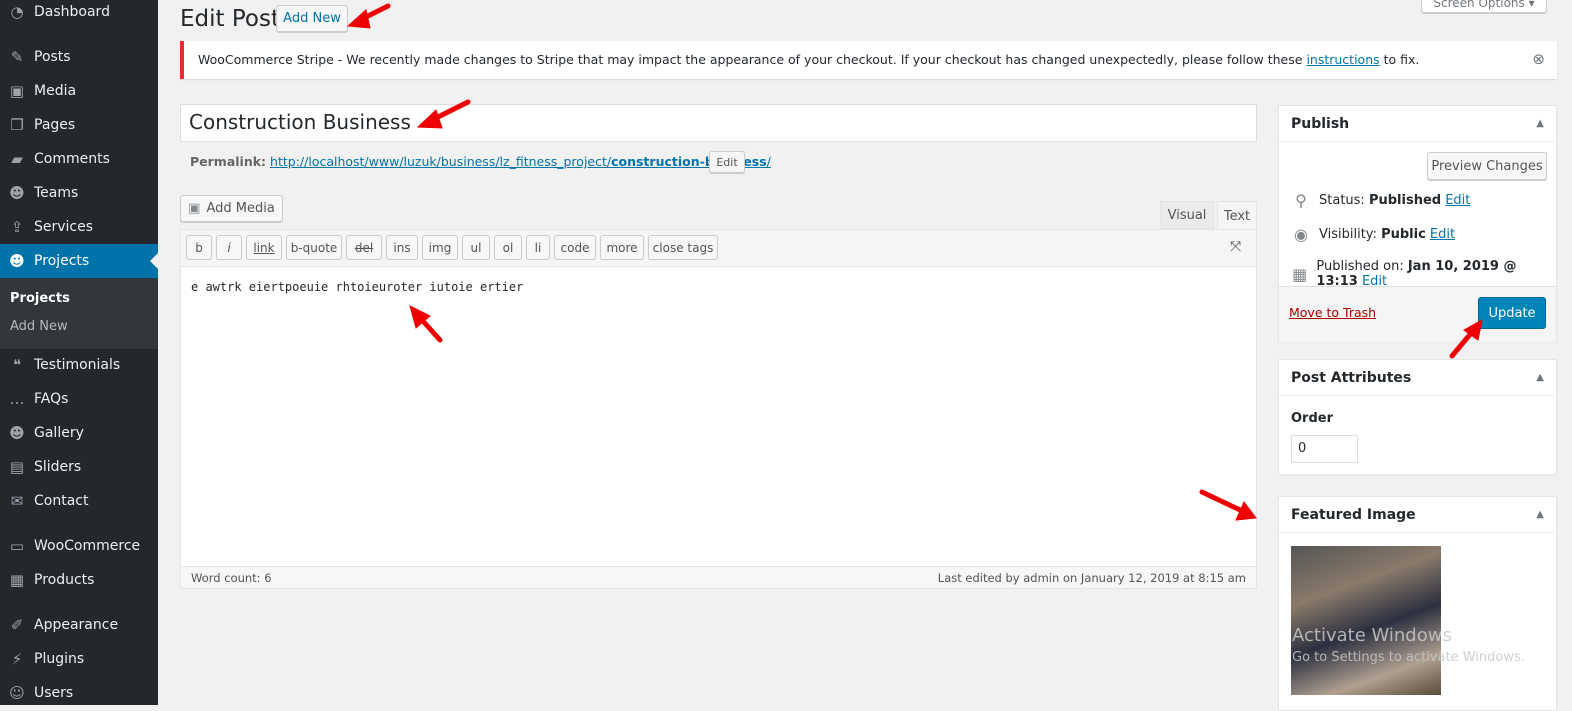 The width and height of the screenshot is (1572, 711). I want to click on publish-actions: Move to Trash Update, so click(1417, 314).